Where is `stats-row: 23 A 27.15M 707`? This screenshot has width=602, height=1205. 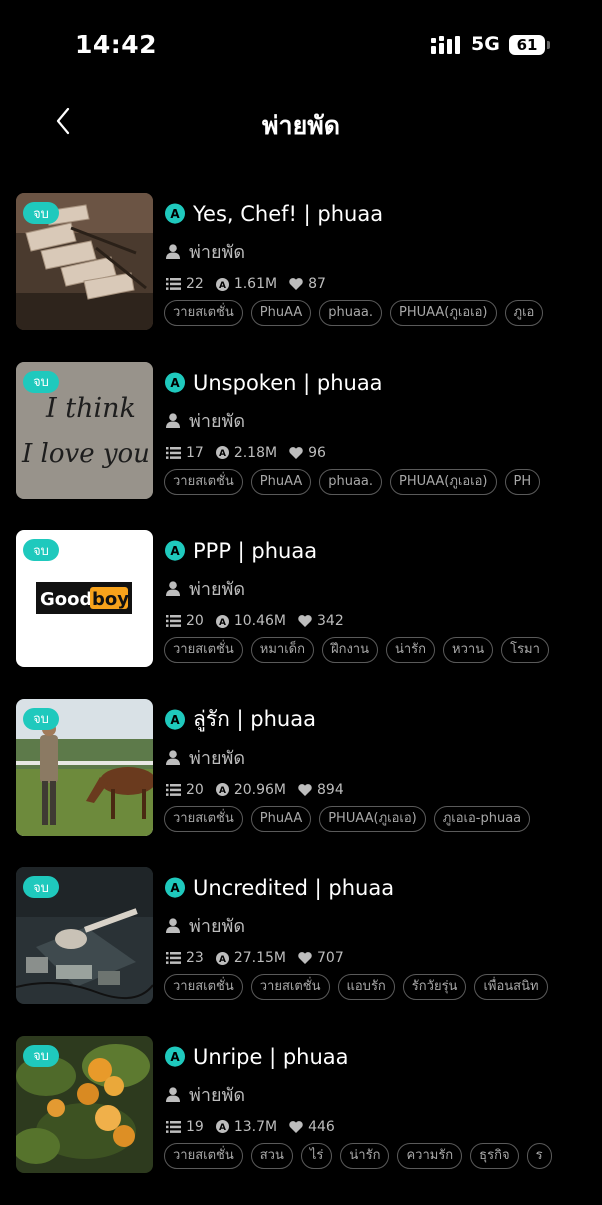 stats-row: 23 A 27.15M 707 is located at coordinates (261, 958).